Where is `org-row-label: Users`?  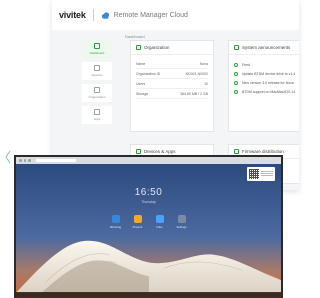
org-row-label: Users is located at coordinates (141, 83).